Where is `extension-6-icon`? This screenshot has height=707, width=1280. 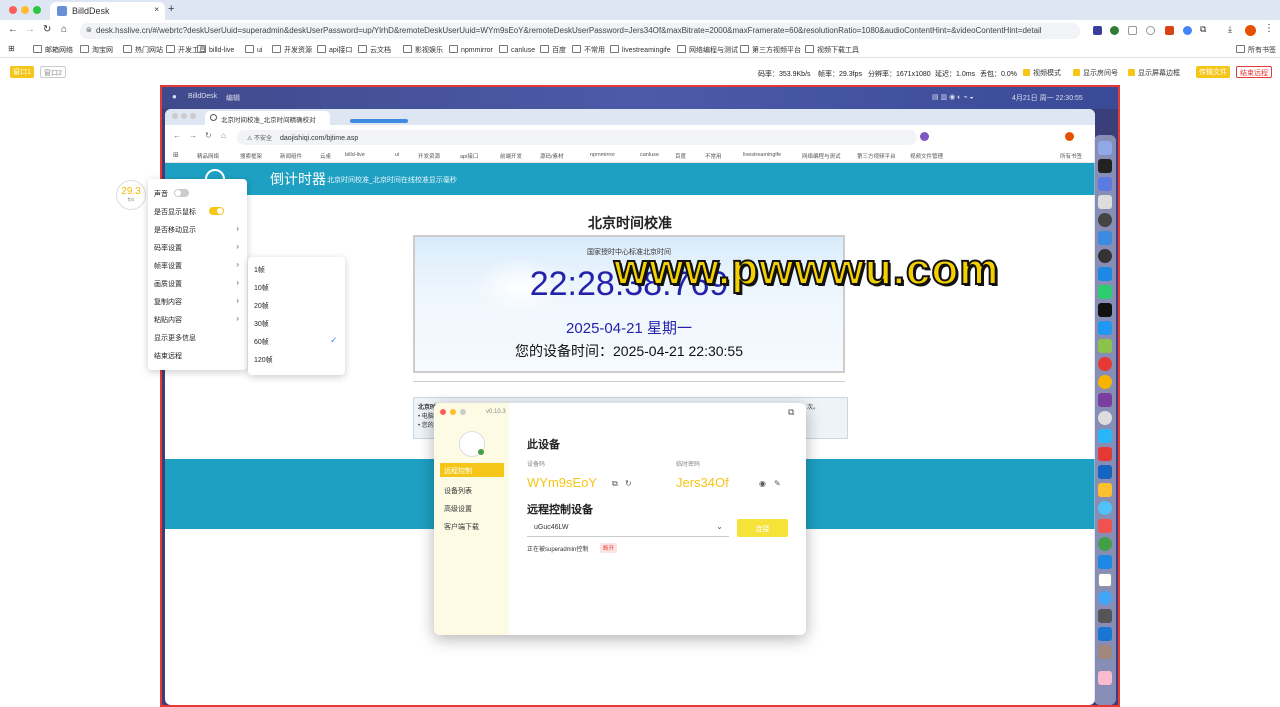 extension-6-icon is located at coordinates (1187, 30).